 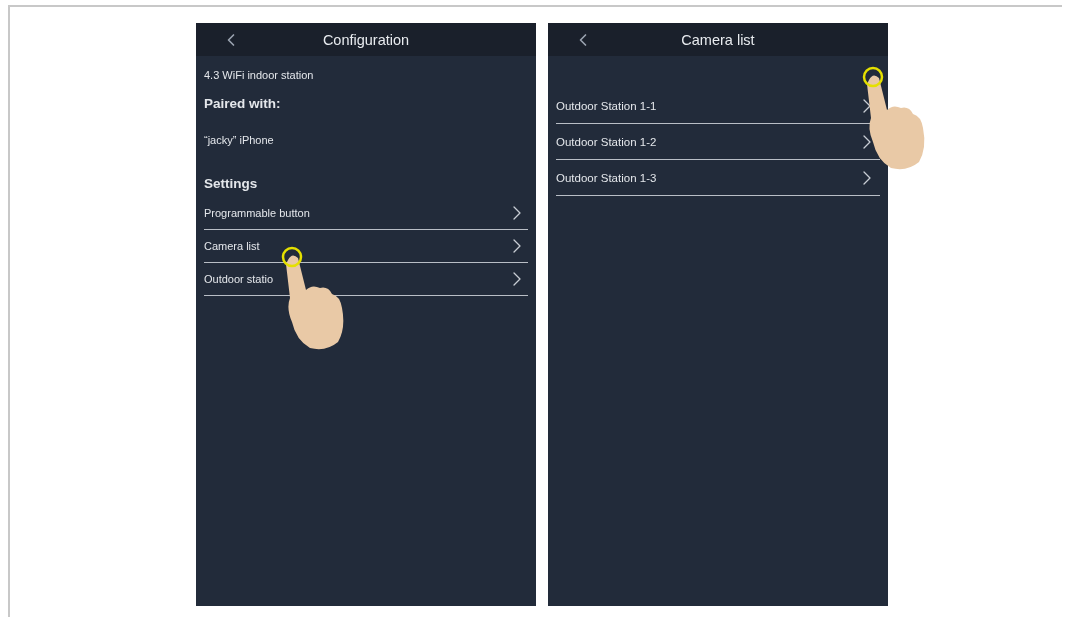 What do you see at coordinates (239, 140) in the screenshot?
I see `paired-device: “jacky” iPhone` at bounding box center [239, 140].